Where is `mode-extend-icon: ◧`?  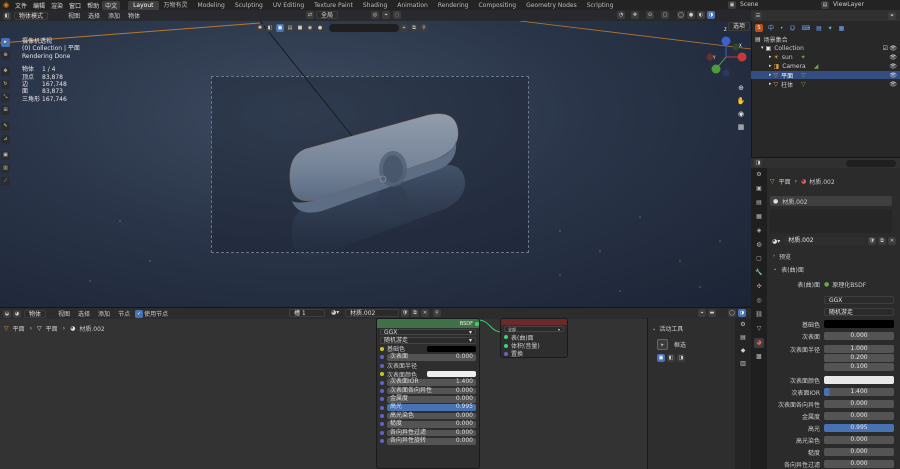
mode-extend-icon: ◧ is located at coordinates (671, 358).